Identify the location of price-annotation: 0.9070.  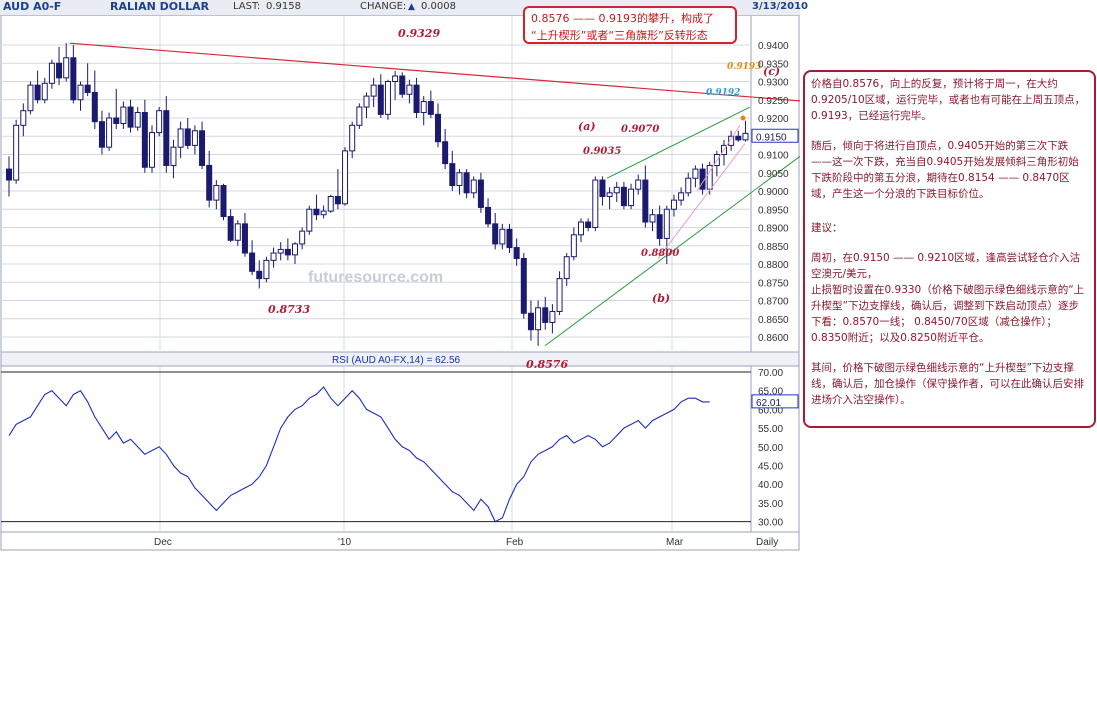
(640, 129).